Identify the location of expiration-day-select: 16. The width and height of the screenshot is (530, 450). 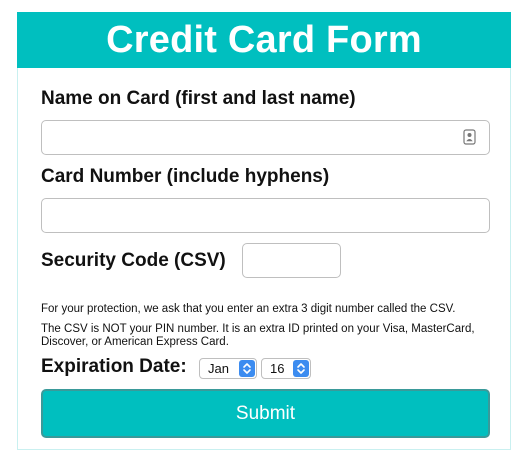
(286, 368).